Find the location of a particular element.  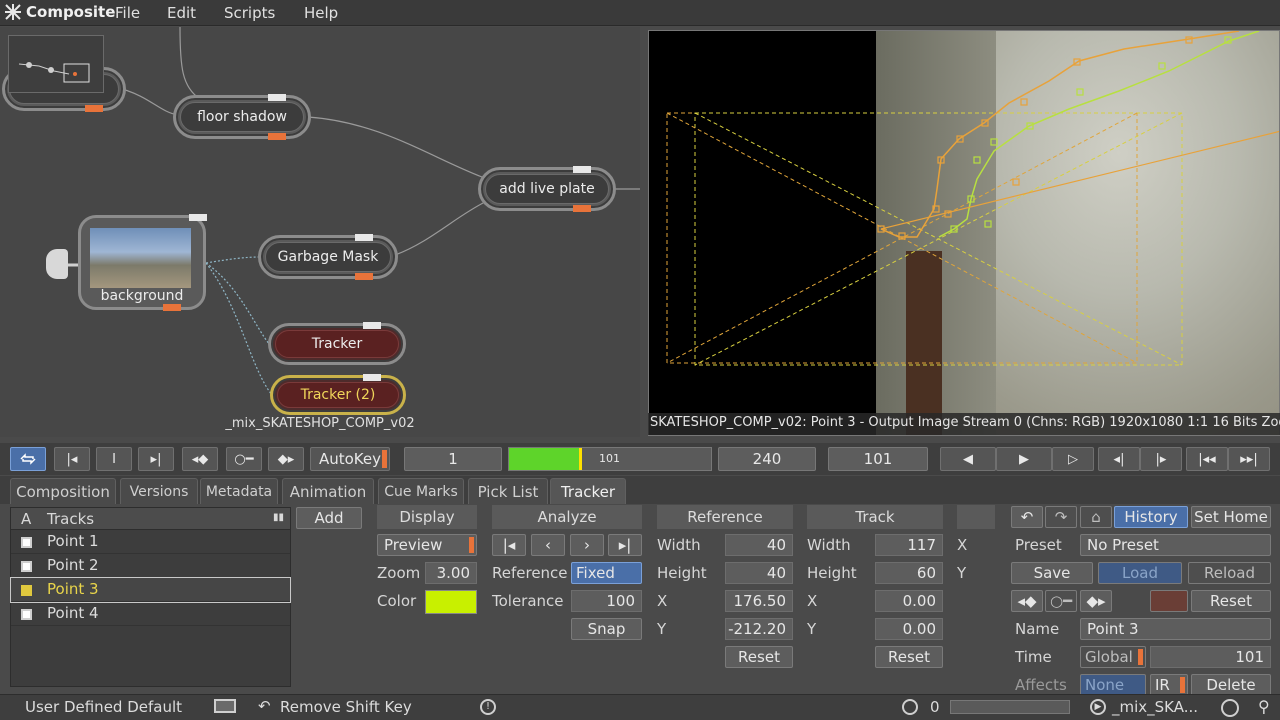

loop-button is located at coordinates (28, 459).